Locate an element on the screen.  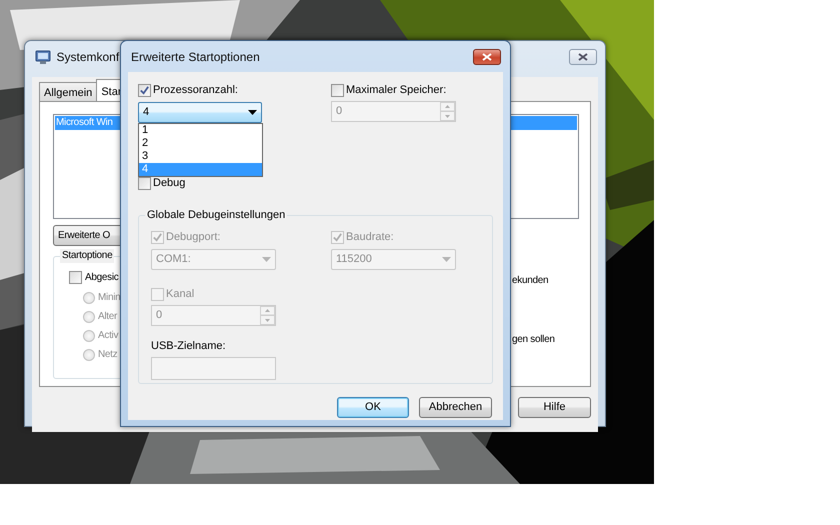
app-icon is located at coordinates (43, 56).